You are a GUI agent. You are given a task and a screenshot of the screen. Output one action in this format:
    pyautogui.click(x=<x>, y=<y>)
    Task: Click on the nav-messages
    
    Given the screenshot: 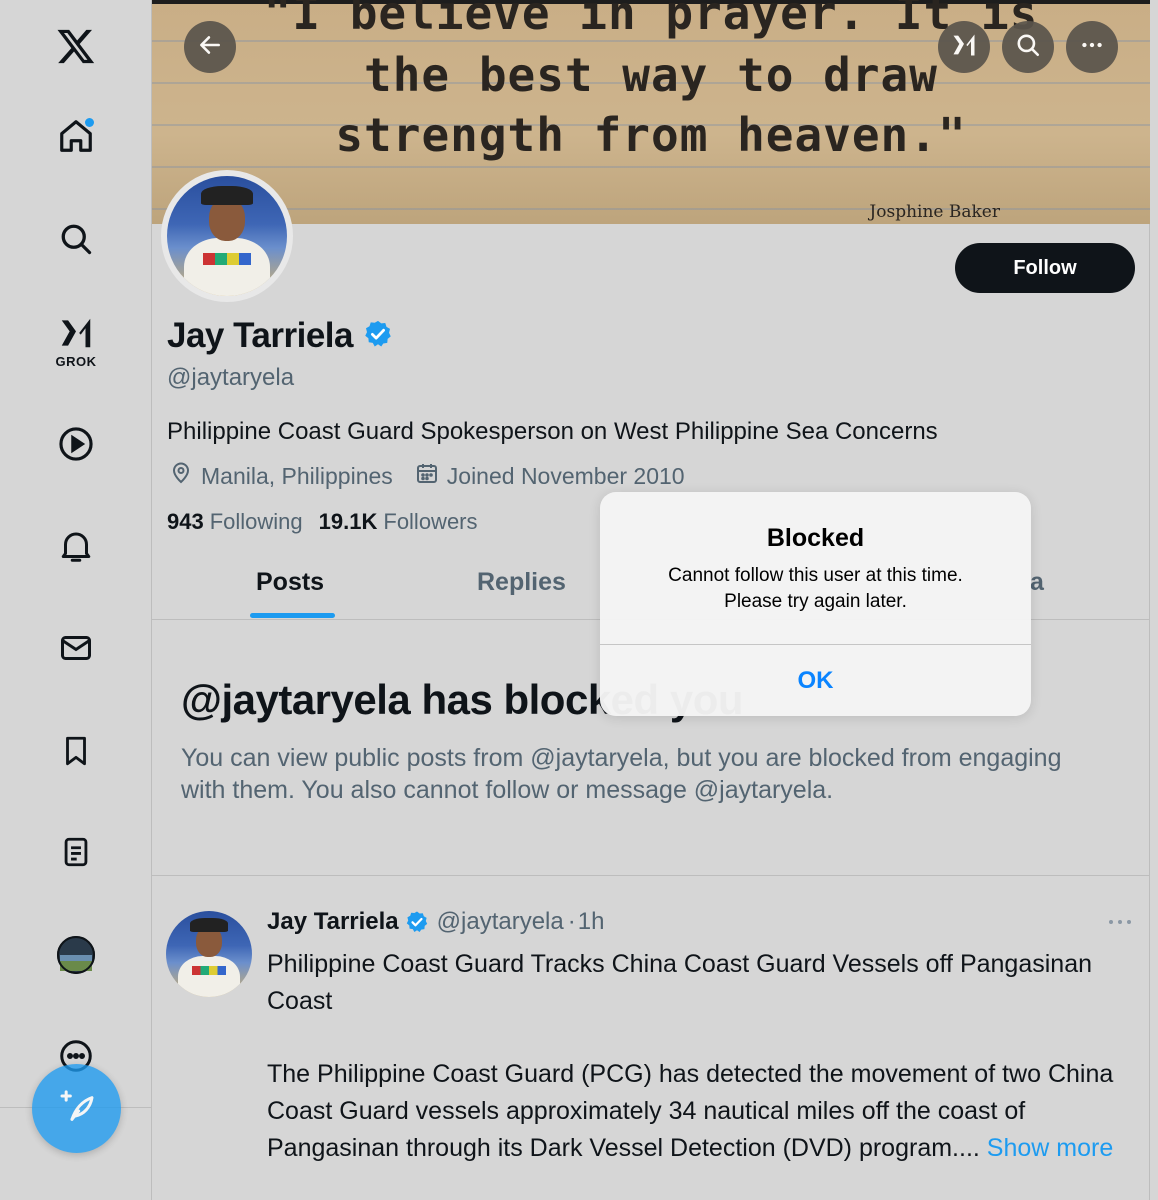 What is the action you would take?
    pyautogui.click(x=76, y=648)
    